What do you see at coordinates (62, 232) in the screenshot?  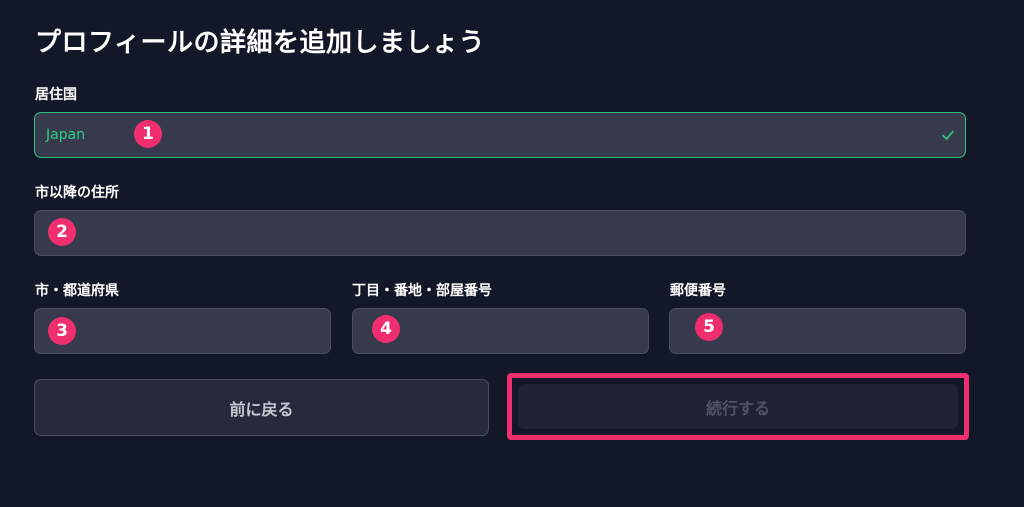 I see `step-badge-2: 2` at bounding box center [62, 232].